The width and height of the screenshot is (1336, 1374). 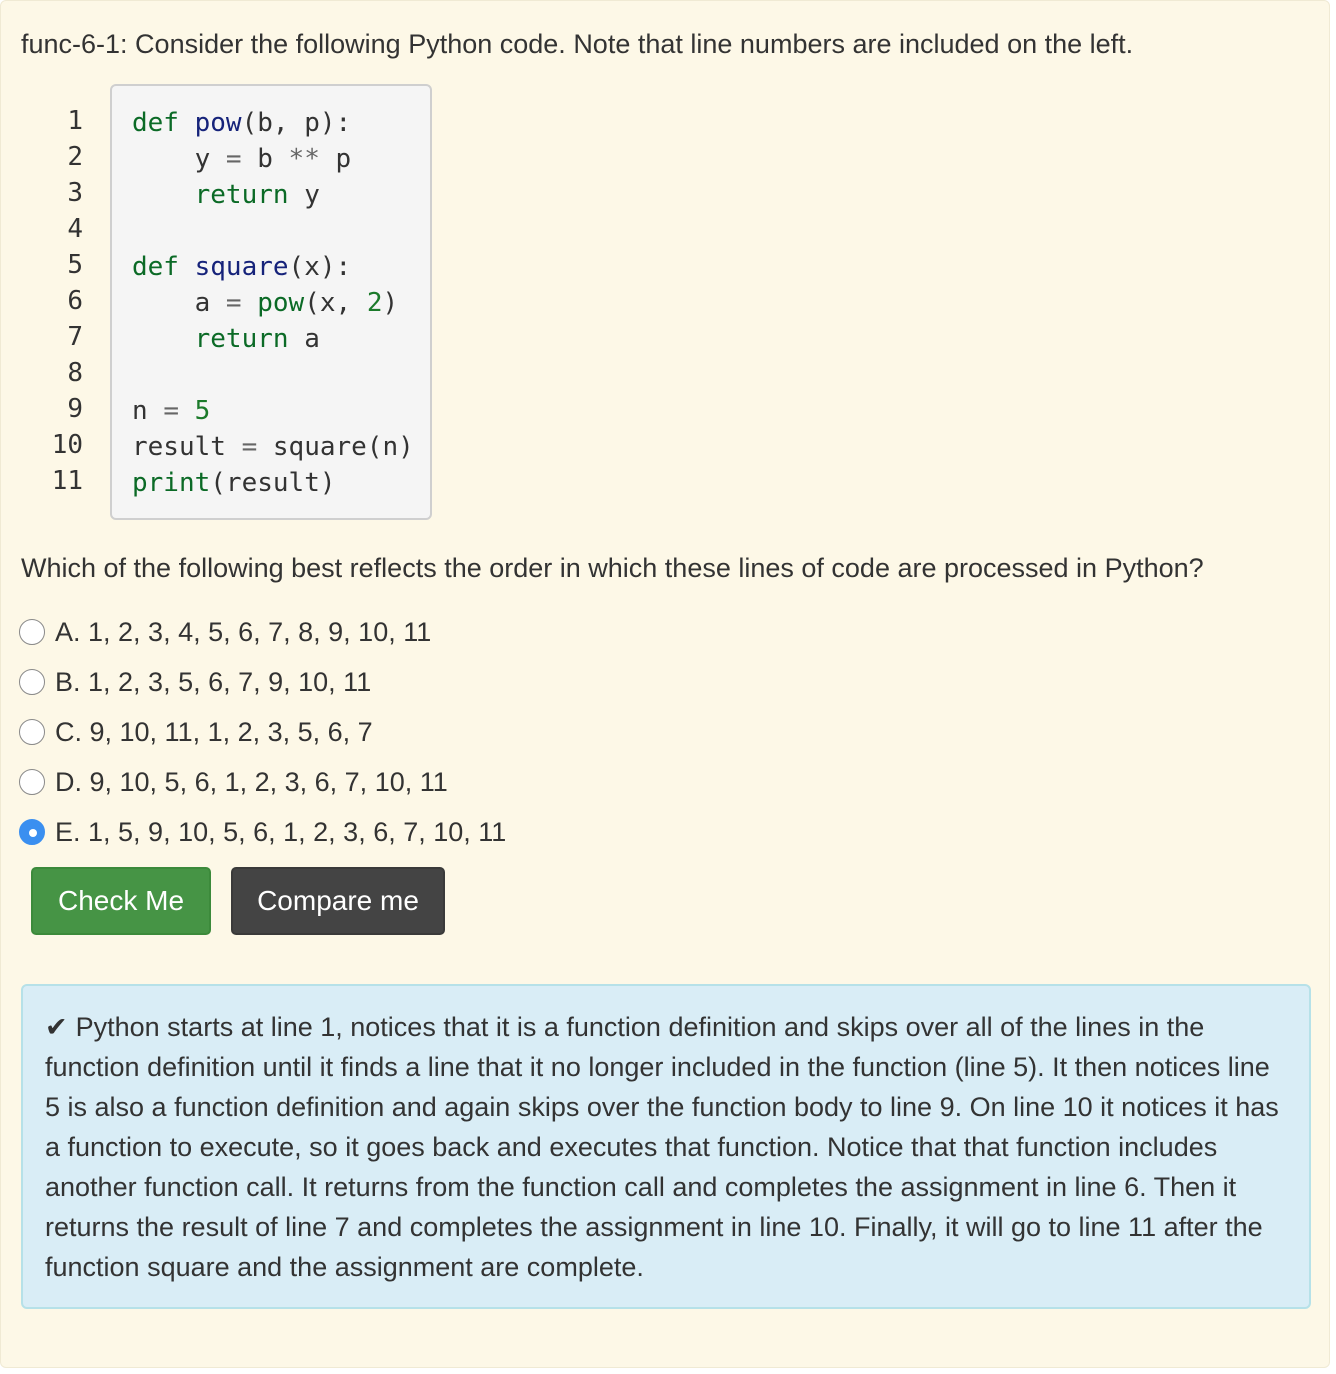 What do you see at coordinates (148, 411) in the screenshot?
I see `code-token: n` at bounding box center [148, 411].